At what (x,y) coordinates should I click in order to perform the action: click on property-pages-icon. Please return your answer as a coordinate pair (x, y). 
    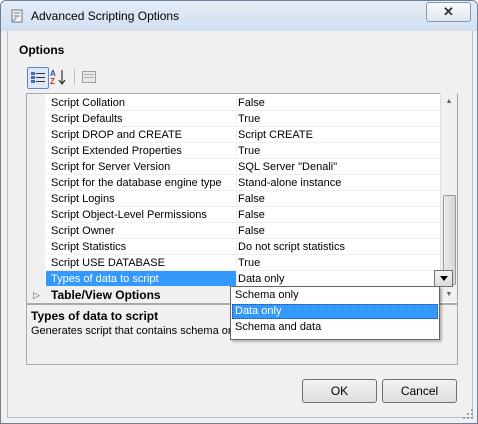
    Looking at the image, I should click on (89, 77).